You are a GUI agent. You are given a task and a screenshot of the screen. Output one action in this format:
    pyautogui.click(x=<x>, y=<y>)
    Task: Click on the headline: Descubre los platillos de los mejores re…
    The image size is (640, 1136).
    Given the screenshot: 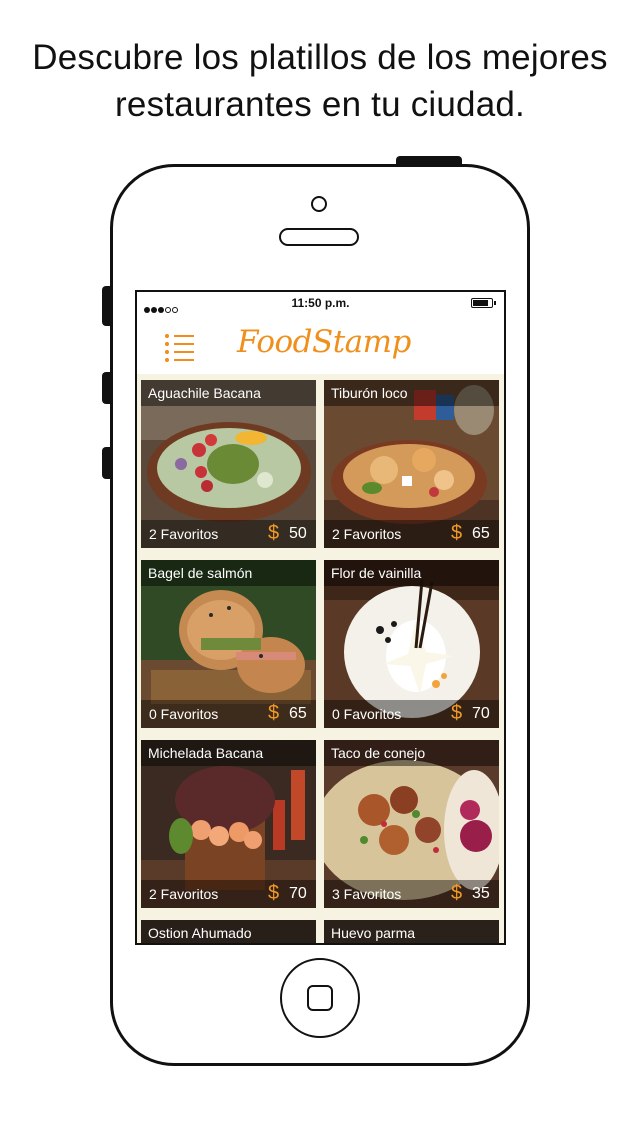 What is the action you would take?
    pyautogui.click(x=320, y=81)
    